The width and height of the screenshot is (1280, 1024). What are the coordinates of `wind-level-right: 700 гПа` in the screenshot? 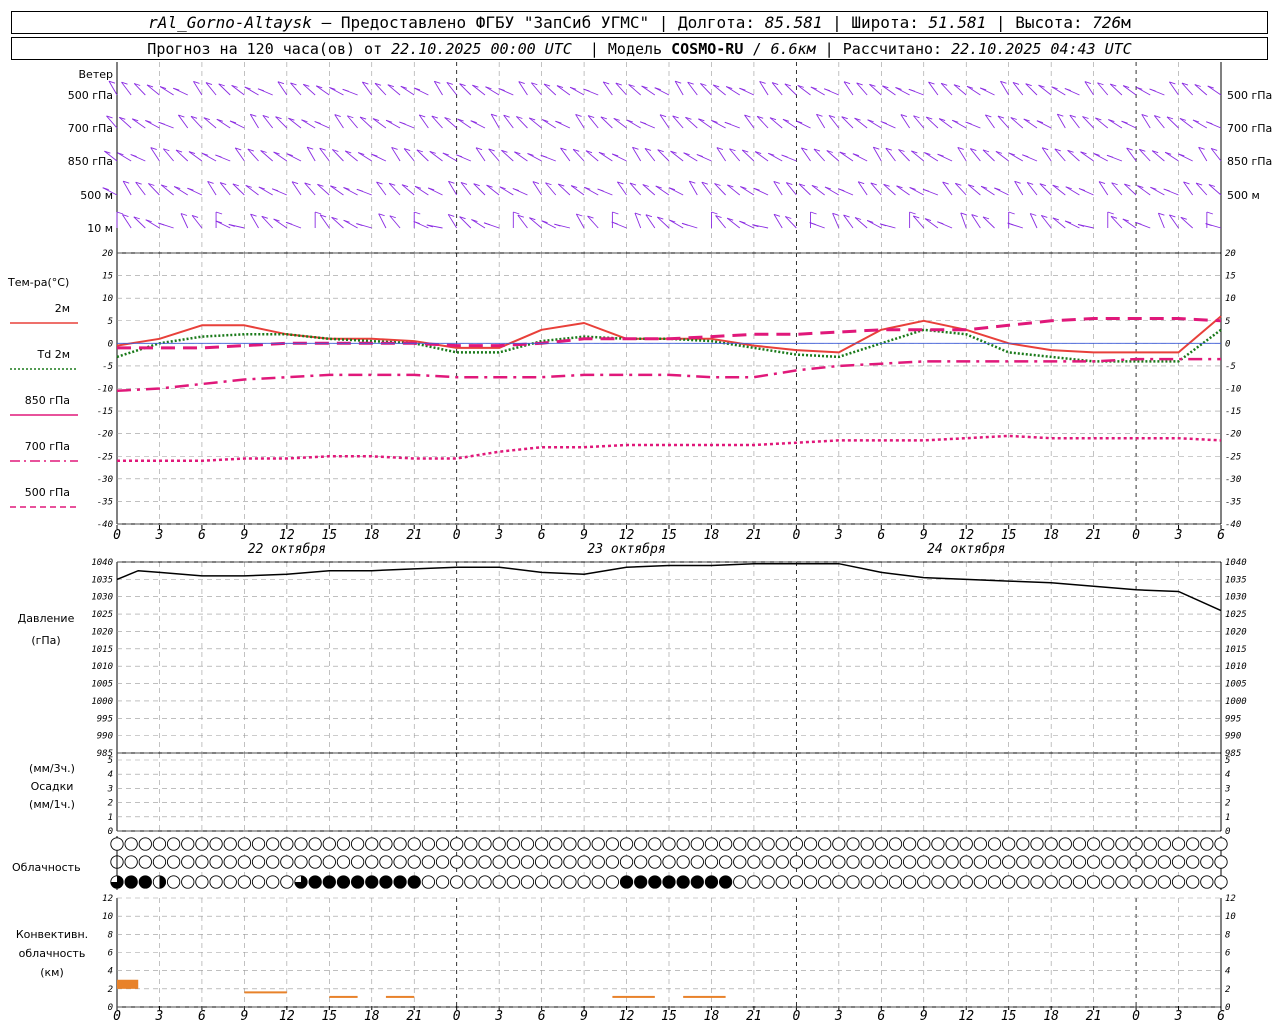 It's located at (1249, 128).